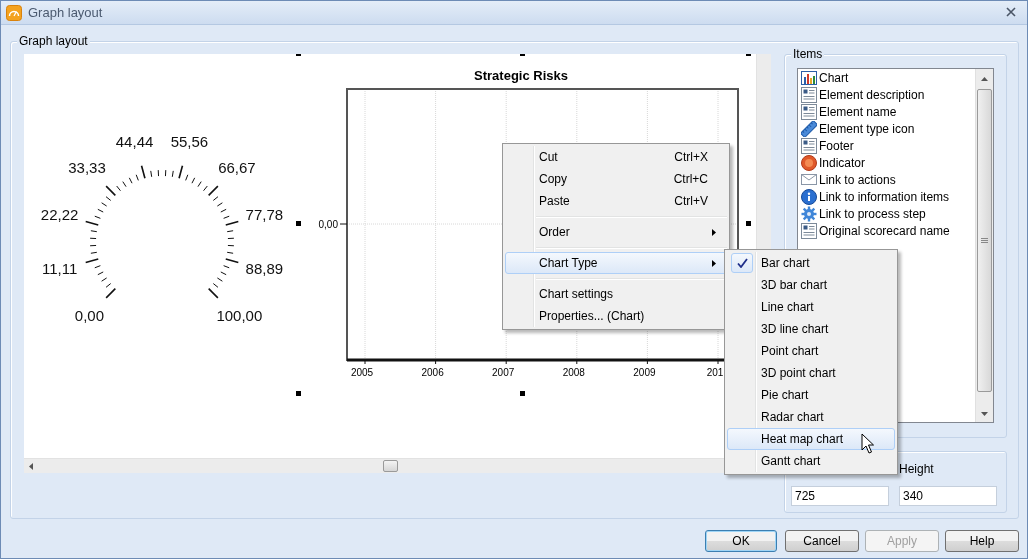 This screenshot has height=559, width=1028. What do you see at coordinates (432, 372) in the screenshot?
I see `axis-label: 2006` at bounding box center [432, 372].